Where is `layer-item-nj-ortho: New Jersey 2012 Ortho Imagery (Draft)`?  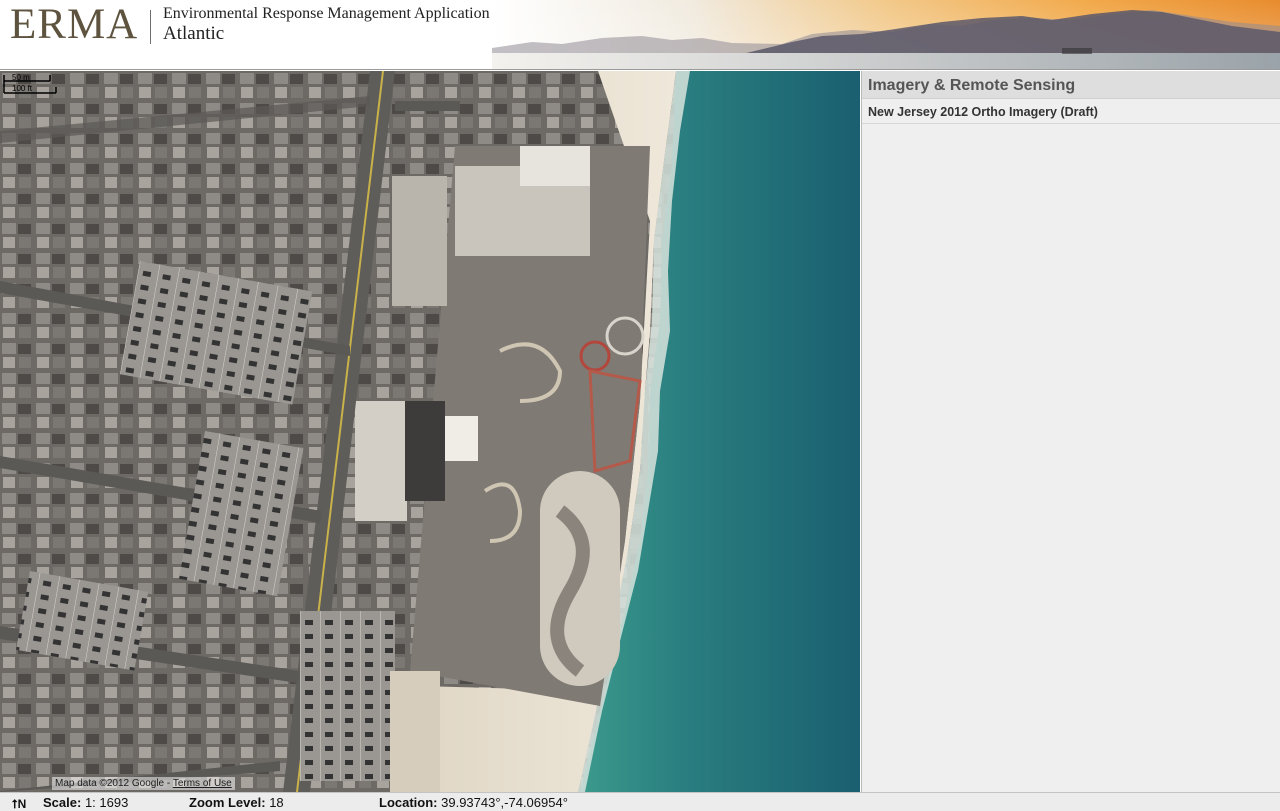
layer-item-nj-ortho: New Jersey 2012 Ortho Imagery (Draft) is located at coordinates (1071, 111).